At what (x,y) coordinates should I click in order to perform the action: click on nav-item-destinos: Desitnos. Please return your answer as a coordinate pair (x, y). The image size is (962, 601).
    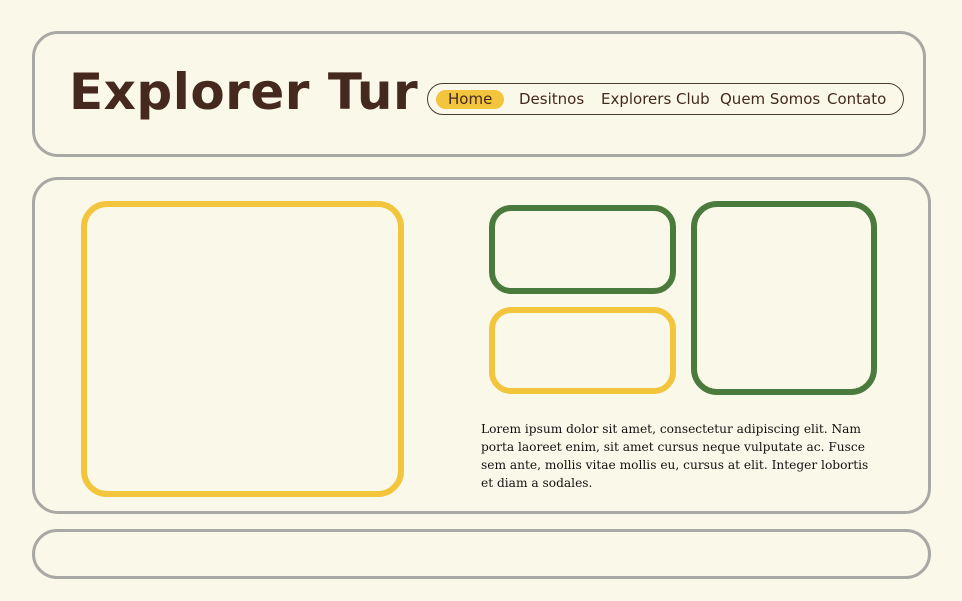
    Looking at the image, I should click on (551, 99).